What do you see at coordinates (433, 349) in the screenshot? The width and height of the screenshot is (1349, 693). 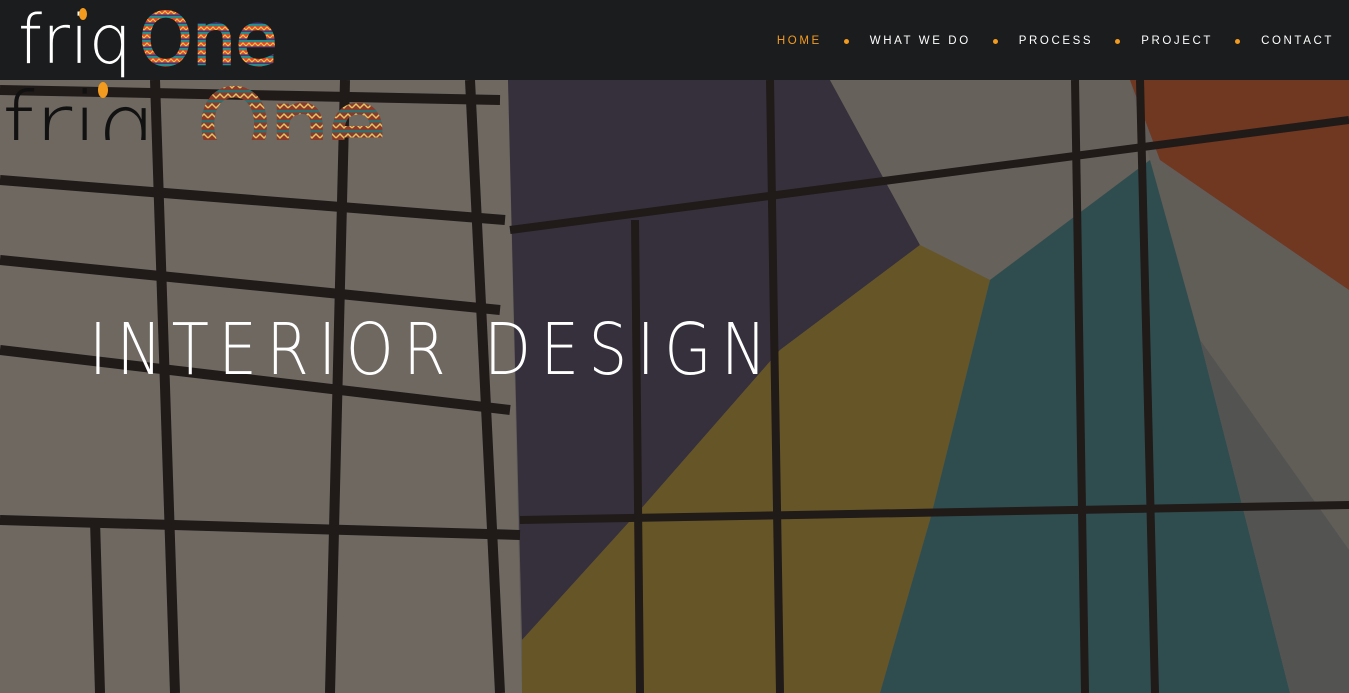 I see `hero-title: INTERIOR DESIGN` at bounding box center [433, 349].